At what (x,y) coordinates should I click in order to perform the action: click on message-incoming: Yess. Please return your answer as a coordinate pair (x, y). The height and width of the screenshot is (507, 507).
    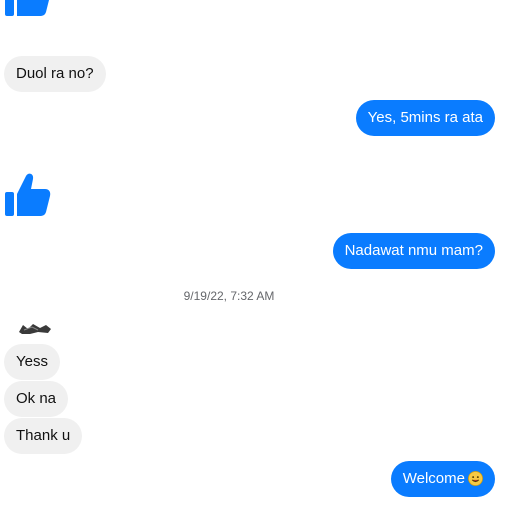
    Looking at the image, I should click on (32, 362).